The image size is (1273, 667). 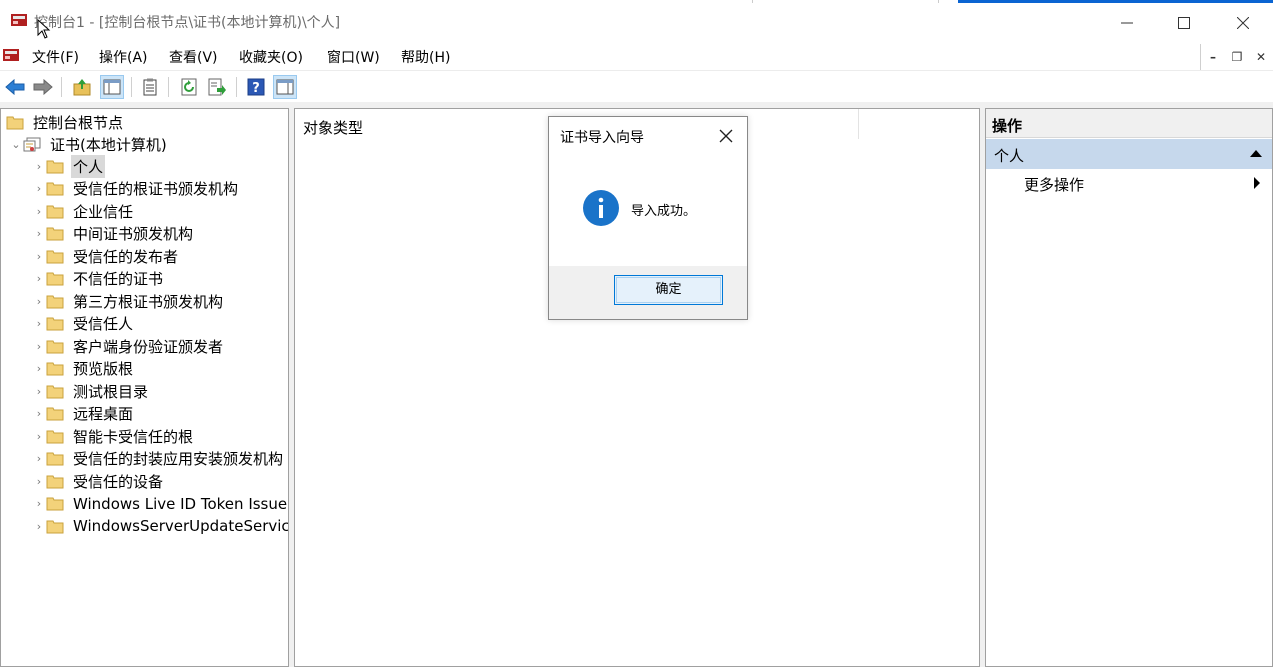 I want to click on menu-action: 操作(A), so click(x=123, y=57).